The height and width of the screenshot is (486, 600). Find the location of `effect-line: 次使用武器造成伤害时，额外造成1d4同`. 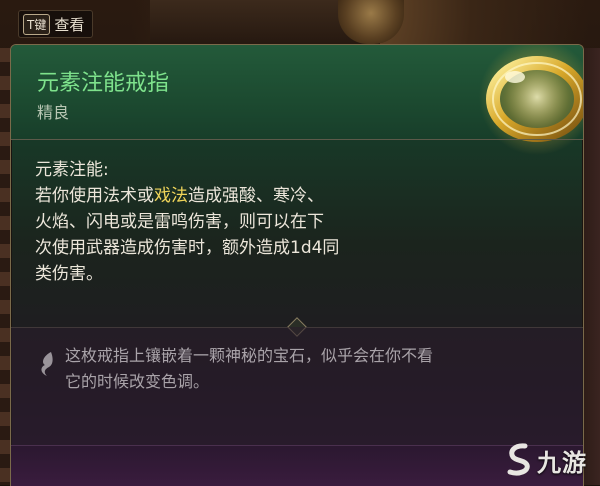

effect-line: 次使用武器造成伤害时，额外造成1d4同 is located at coordinates (187, 248).